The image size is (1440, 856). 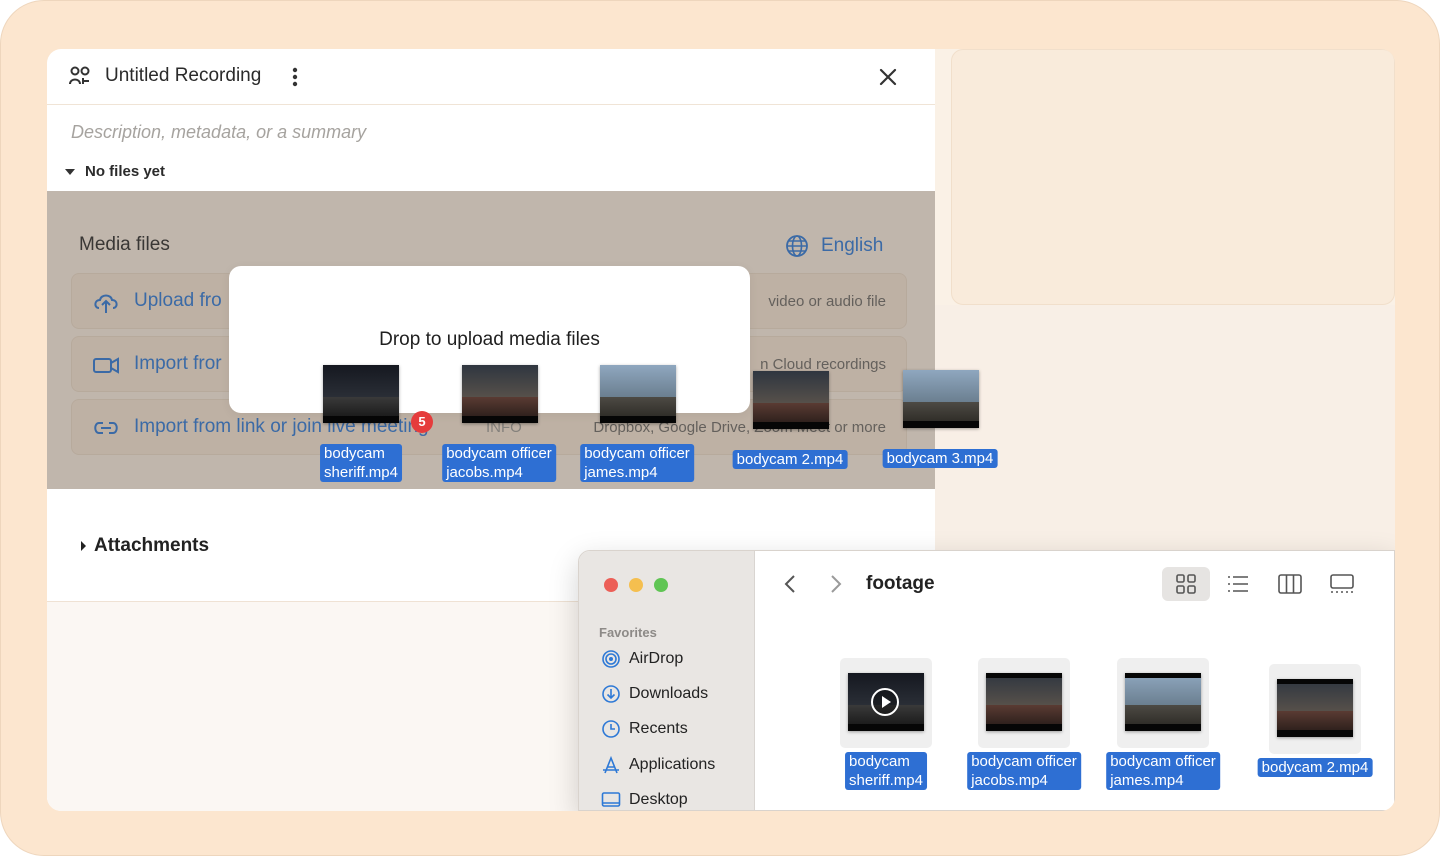 I want to click on grid-icon, so click(x=1186, y=584).